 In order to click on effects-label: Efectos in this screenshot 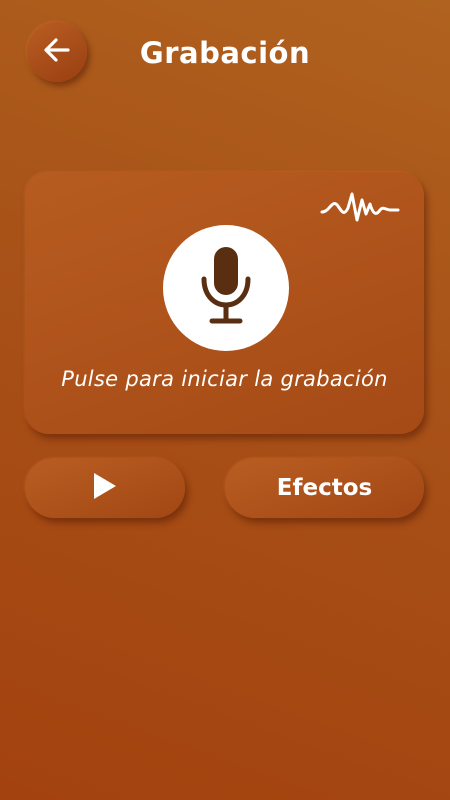, I will do `click(324, 488)`.